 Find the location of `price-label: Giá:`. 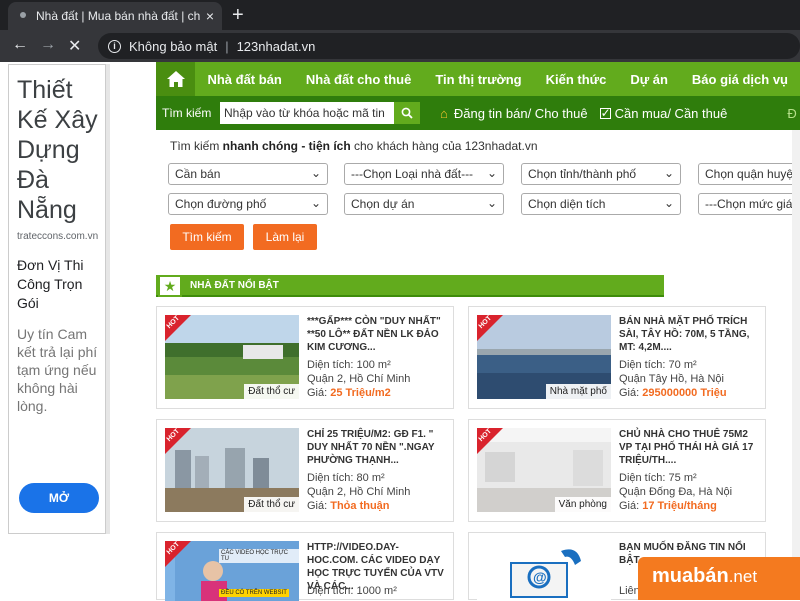

price-label: Giá: is located at coordinates (319, 506).